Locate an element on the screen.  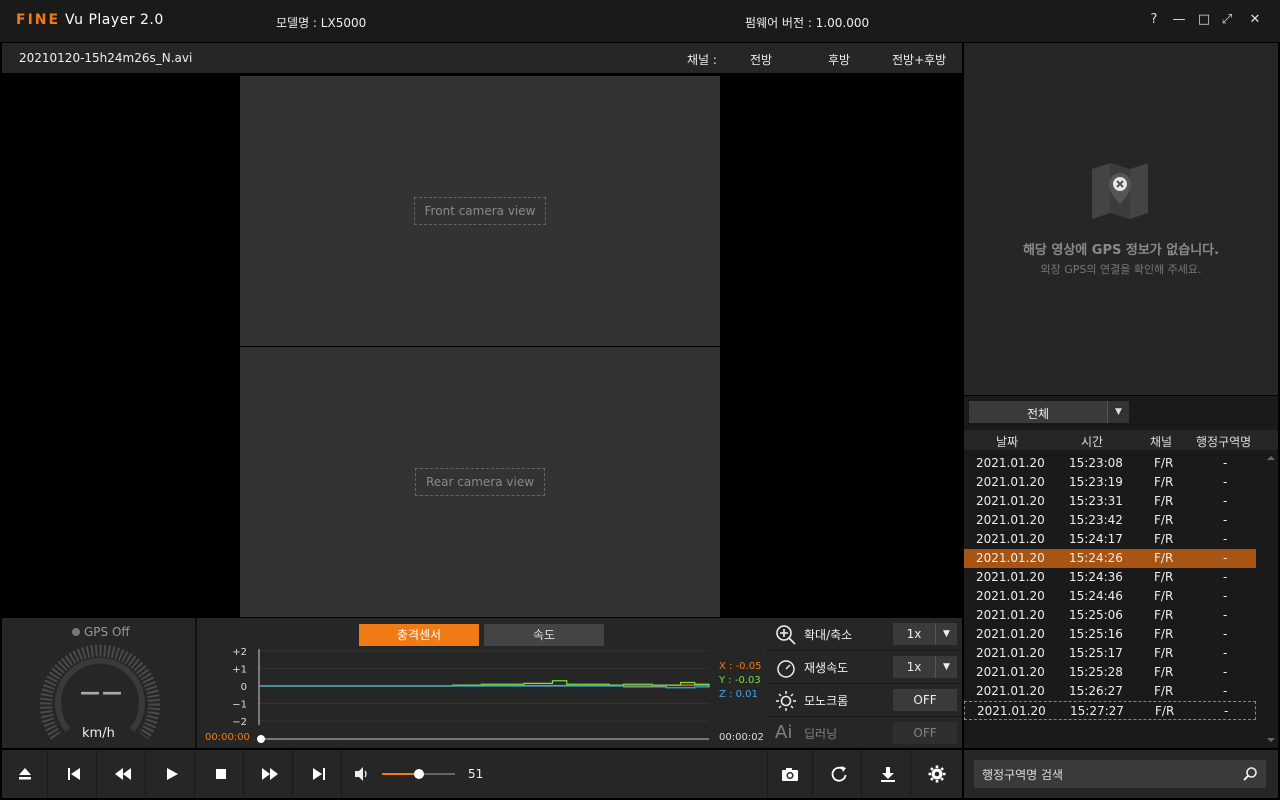
event-time: 15:23:08 is located at coordinates (1096, 463).